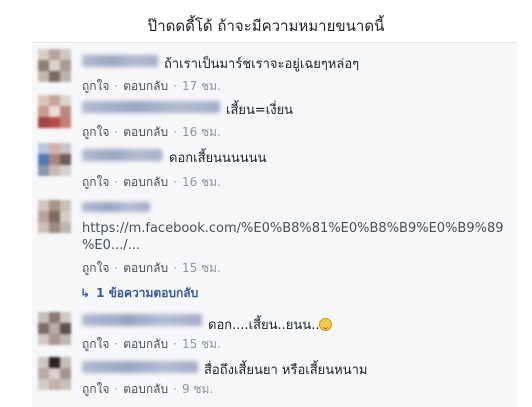  I want to click on page-title: ป๊าดดดี้โด้ ถ้าจะมีความหมายขนาดนี้, so click(266, 26).